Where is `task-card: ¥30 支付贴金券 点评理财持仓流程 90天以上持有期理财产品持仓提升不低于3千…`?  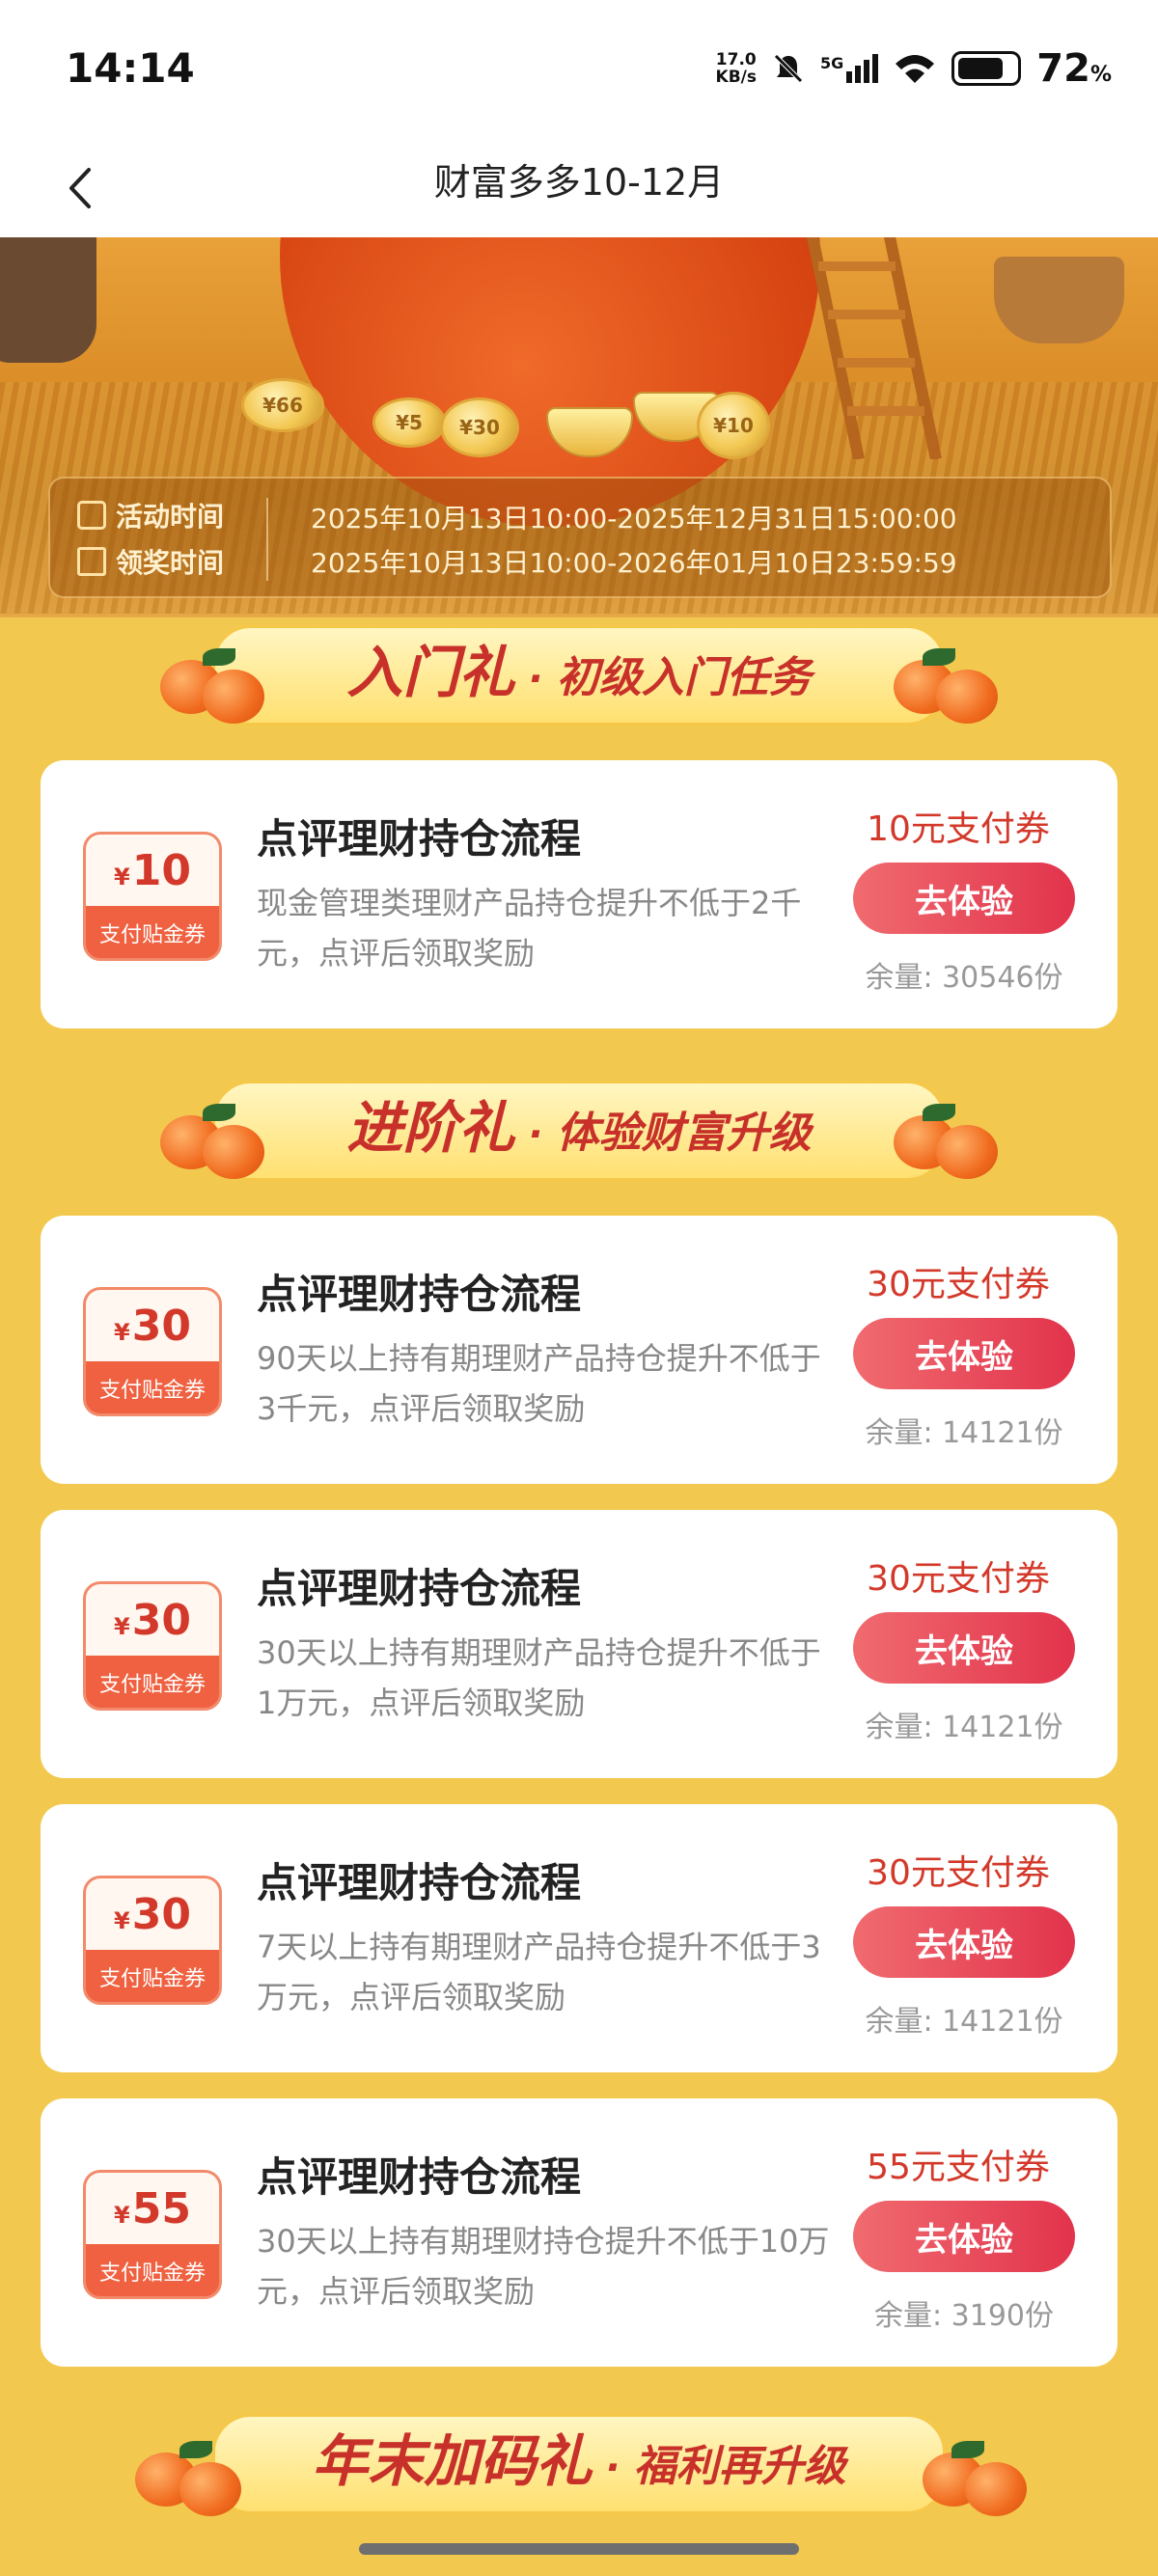
task-card: ¥30 支付贴金券 点评理财持仓流程 90天以上持有期理财产品持仓提升不低于3千… is located at coordinates (579, 1350).